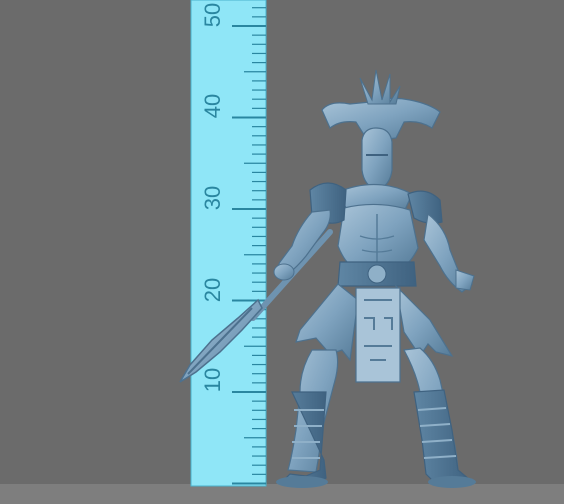 Image resolution: width=564 pixels, height=504 pixels. What do you see at coordinates (212, 290) in the screenshot?
I see `ruler-label-20: 20` at bounding box center [212, 290].